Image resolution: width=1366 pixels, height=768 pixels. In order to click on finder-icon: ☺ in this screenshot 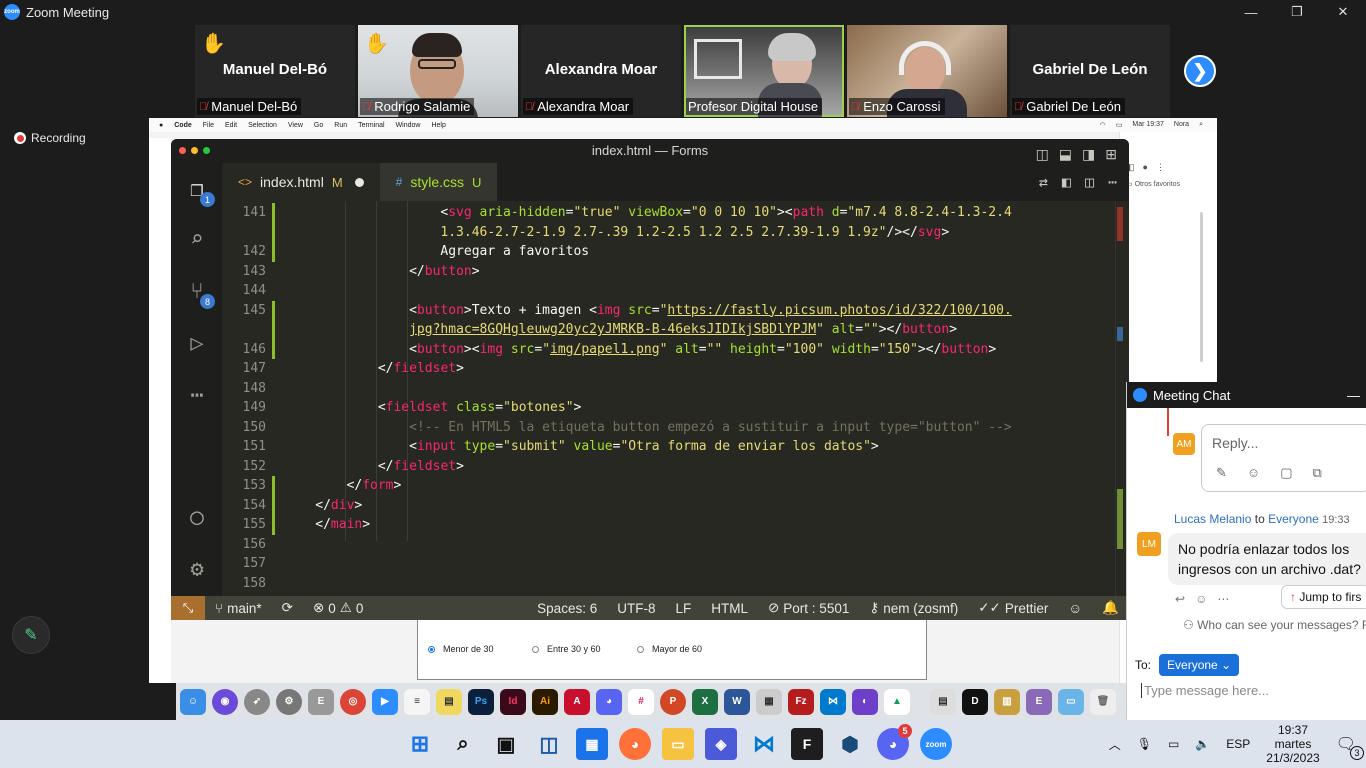, I will do `click(193, 701)`.